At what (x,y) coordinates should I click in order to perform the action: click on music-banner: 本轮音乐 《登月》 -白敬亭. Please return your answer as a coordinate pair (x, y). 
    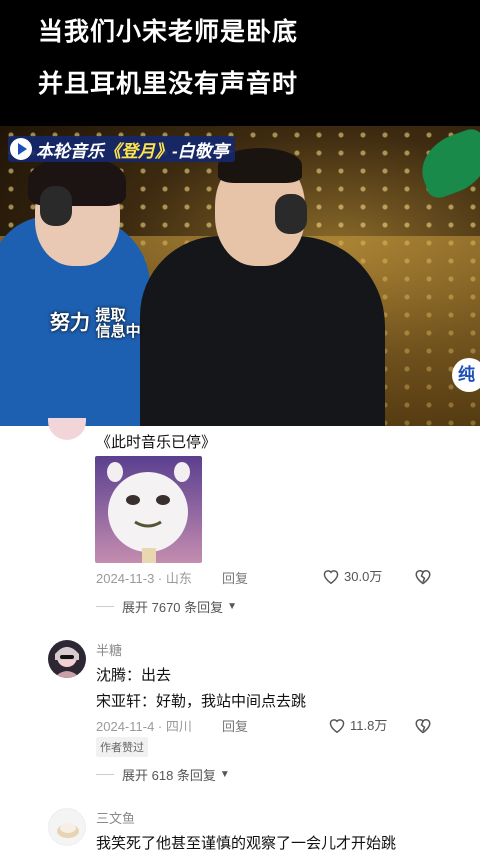
    Looking at the image, I should click on (121, 149).